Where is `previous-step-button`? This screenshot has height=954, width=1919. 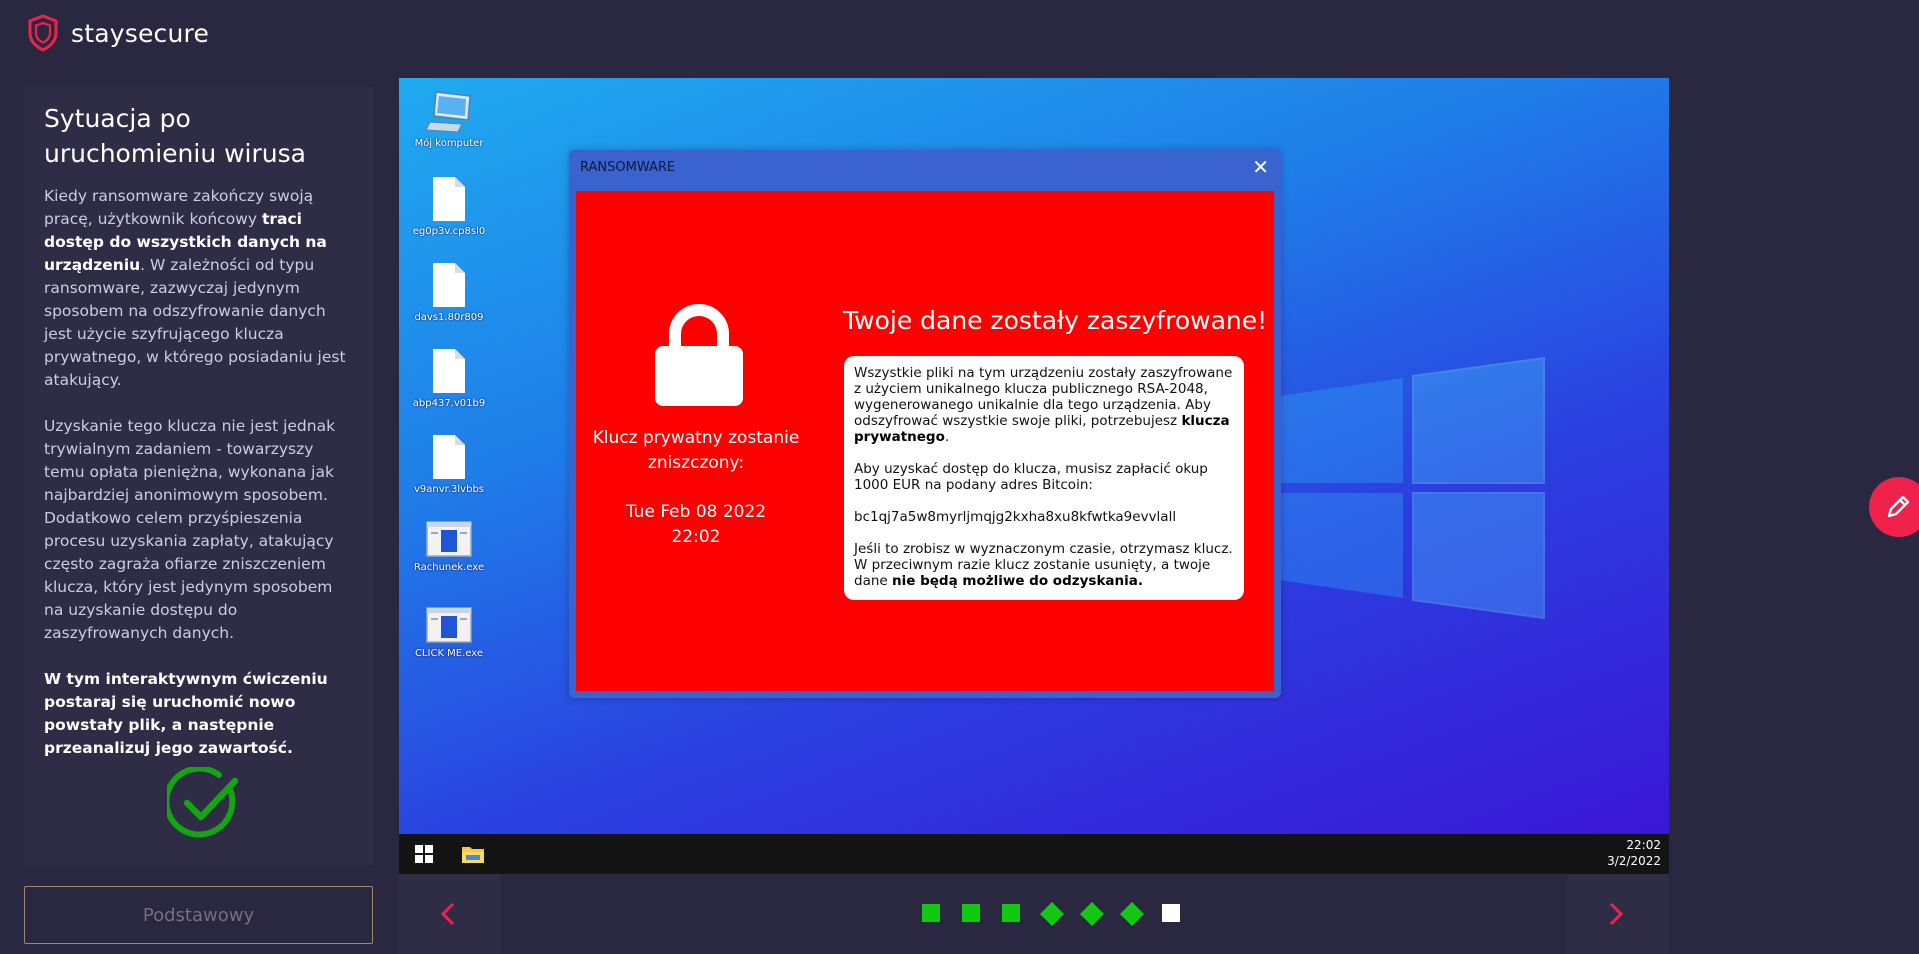
previous-step-button is located at coordinates (450, 914).